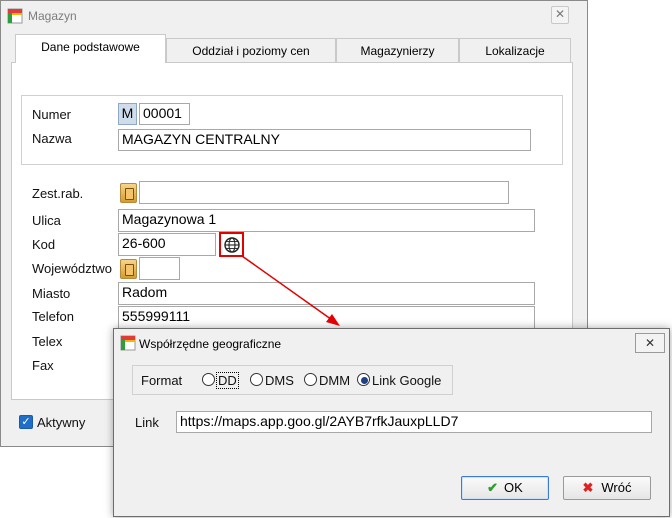 This screenshot has width=672, height=518. What do you see at coordinates (159, 268) in the screenshot?
I see `wojewodztwo-field` at bounding box center [159, 268].